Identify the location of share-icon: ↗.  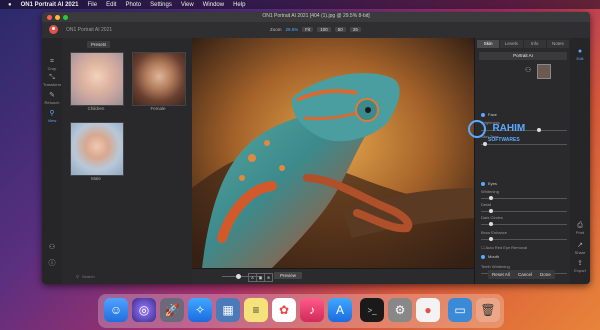
(580, 245).